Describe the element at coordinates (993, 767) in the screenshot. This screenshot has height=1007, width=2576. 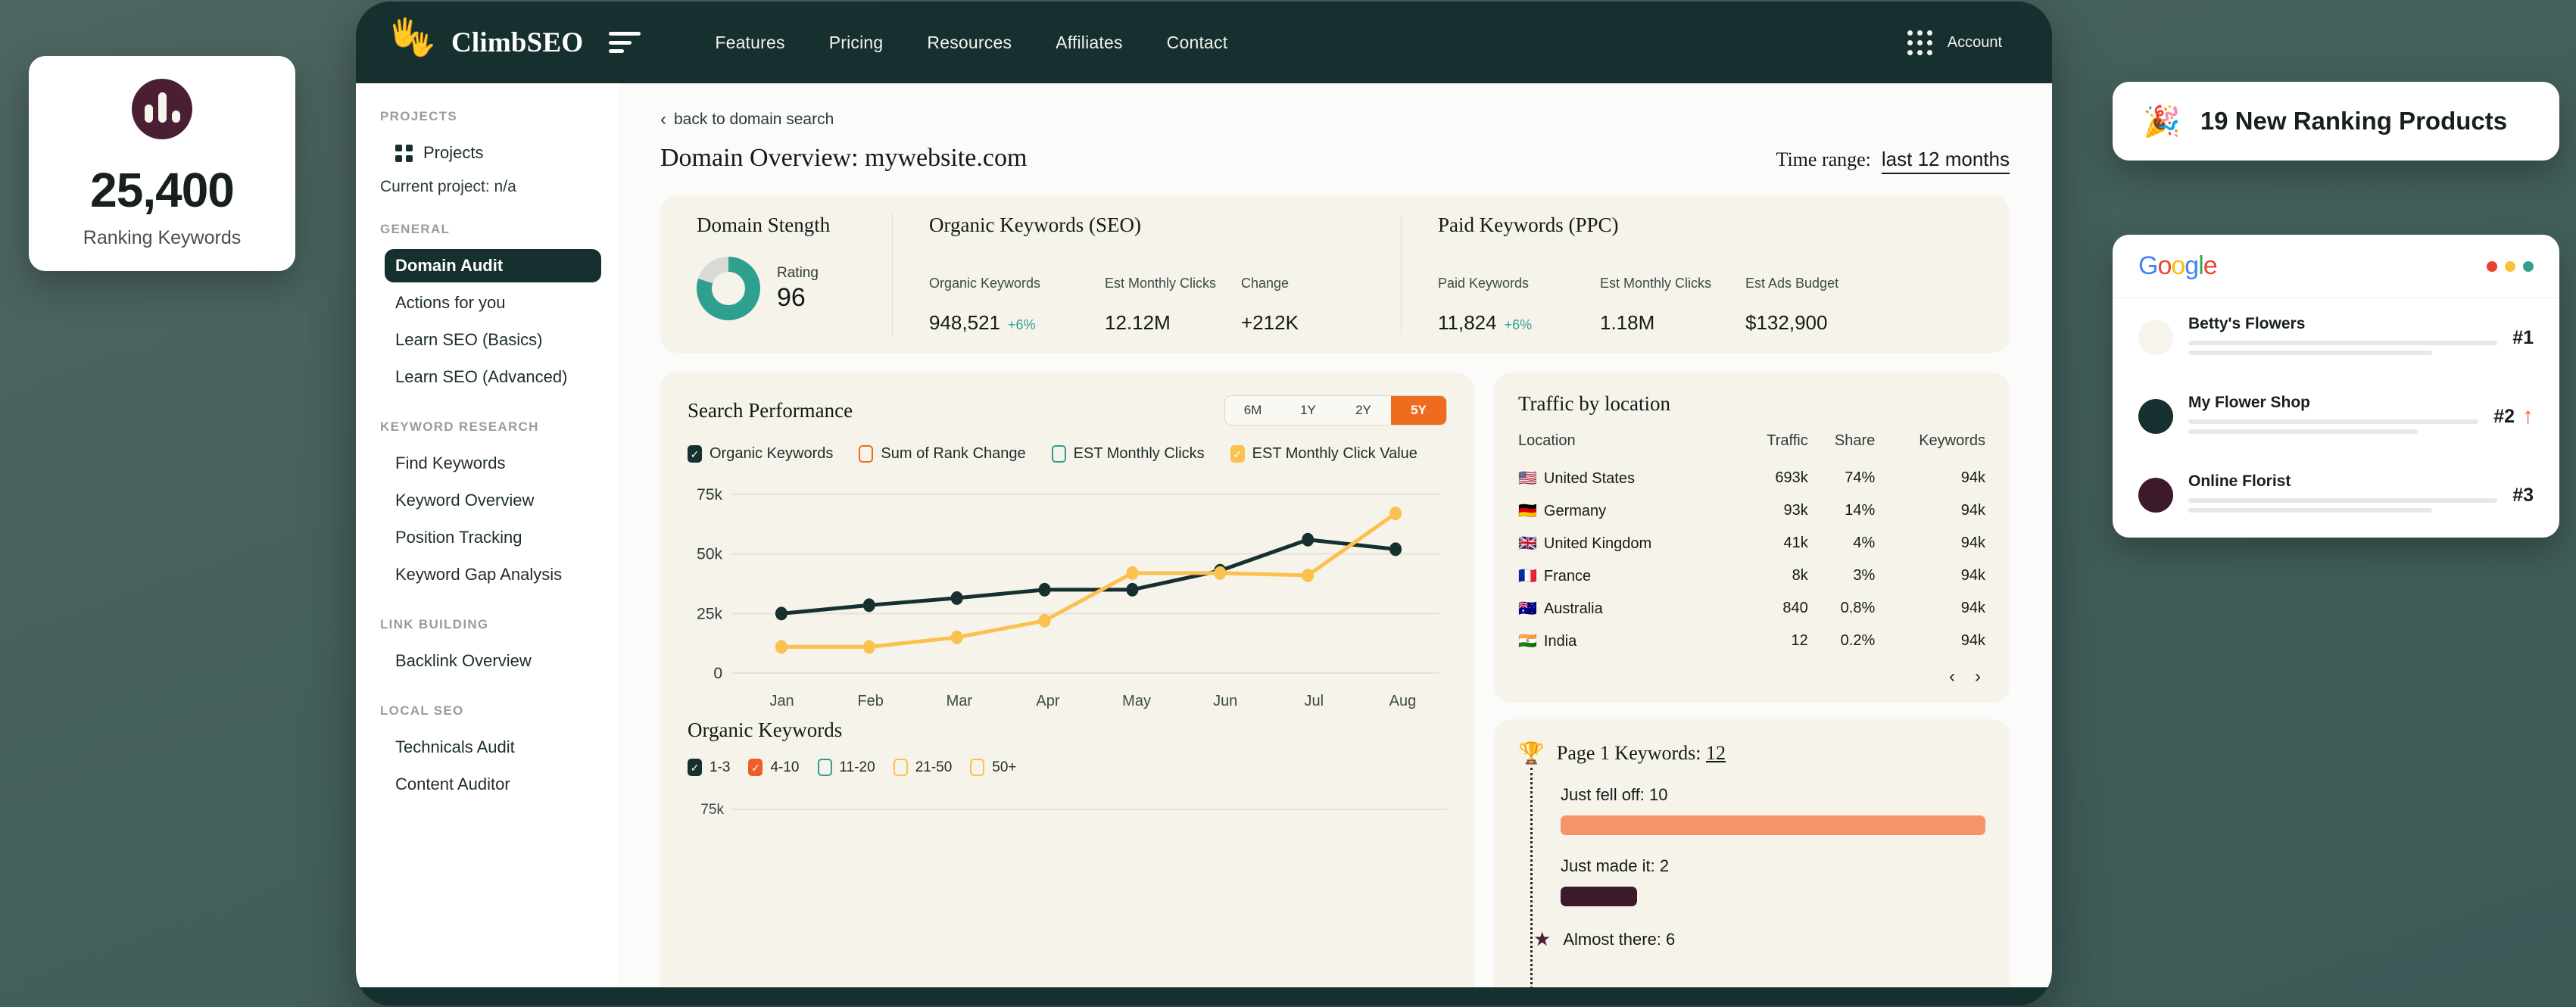
I see `legend-rank-50-plus: 50+` at that location.